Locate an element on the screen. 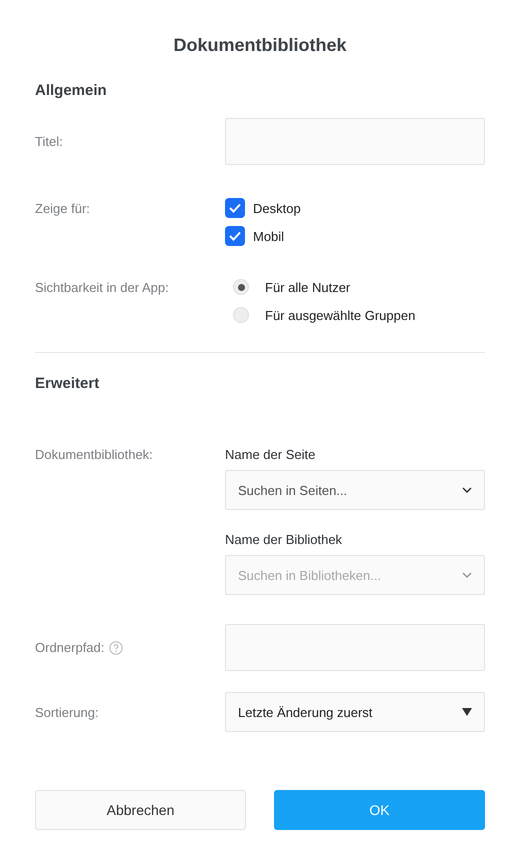 The width and height of the screenshot is (514, 866). radio-label: Für ausgewählte Gruppen is located at coordinates (340, 315).